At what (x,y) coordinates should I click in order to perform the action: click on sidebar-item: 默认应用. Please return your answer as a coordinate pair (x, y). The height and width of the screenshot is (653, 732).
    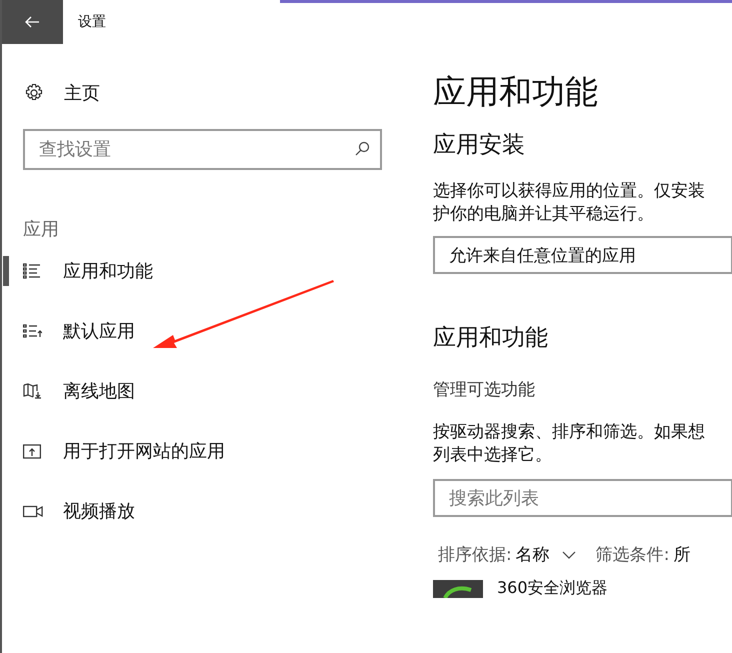
    Looking at the image, I should click on (99, 331).